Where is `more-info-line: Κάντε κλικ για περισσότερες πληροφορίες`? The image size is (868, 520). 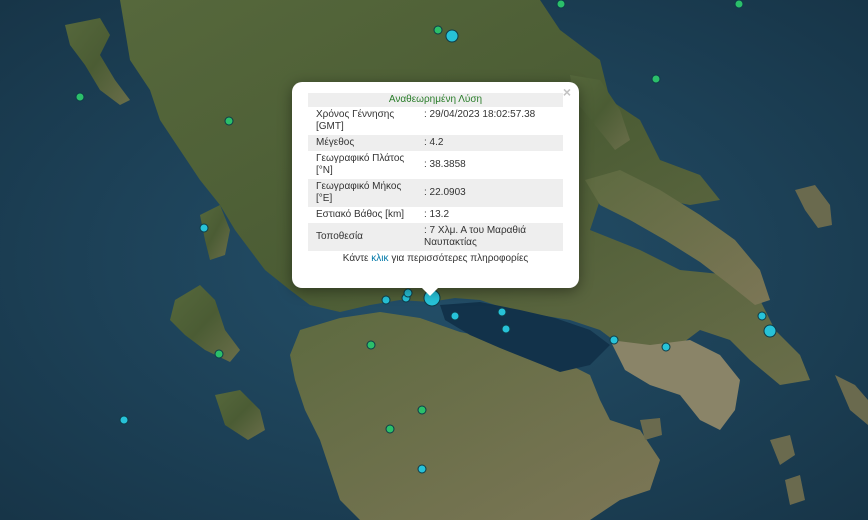
more-info-line: Κάντε κλικ για περισσότερες πληροφορίες is located at coordinates (435, 258).